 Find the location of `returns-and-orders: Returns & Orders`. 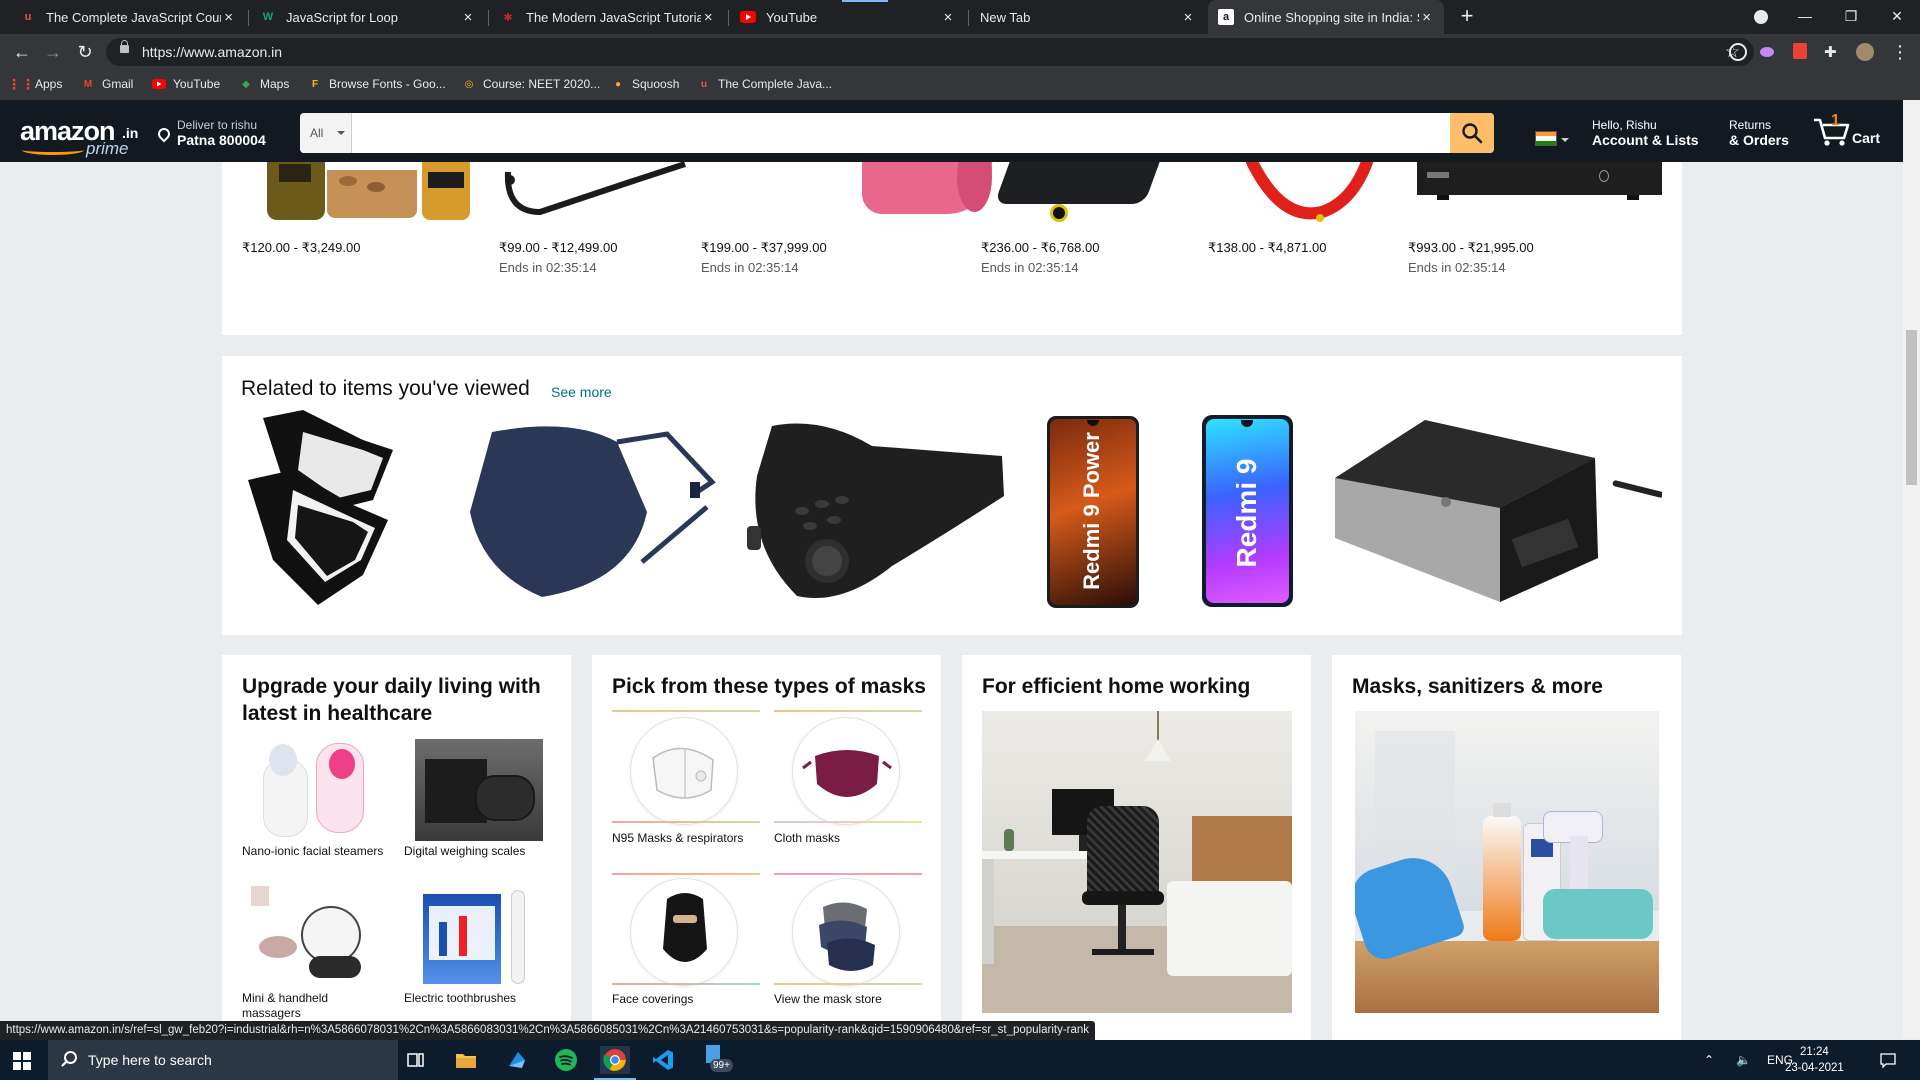

returns-and-orders: Returns & Orders is located at coordinates (1759, 133).